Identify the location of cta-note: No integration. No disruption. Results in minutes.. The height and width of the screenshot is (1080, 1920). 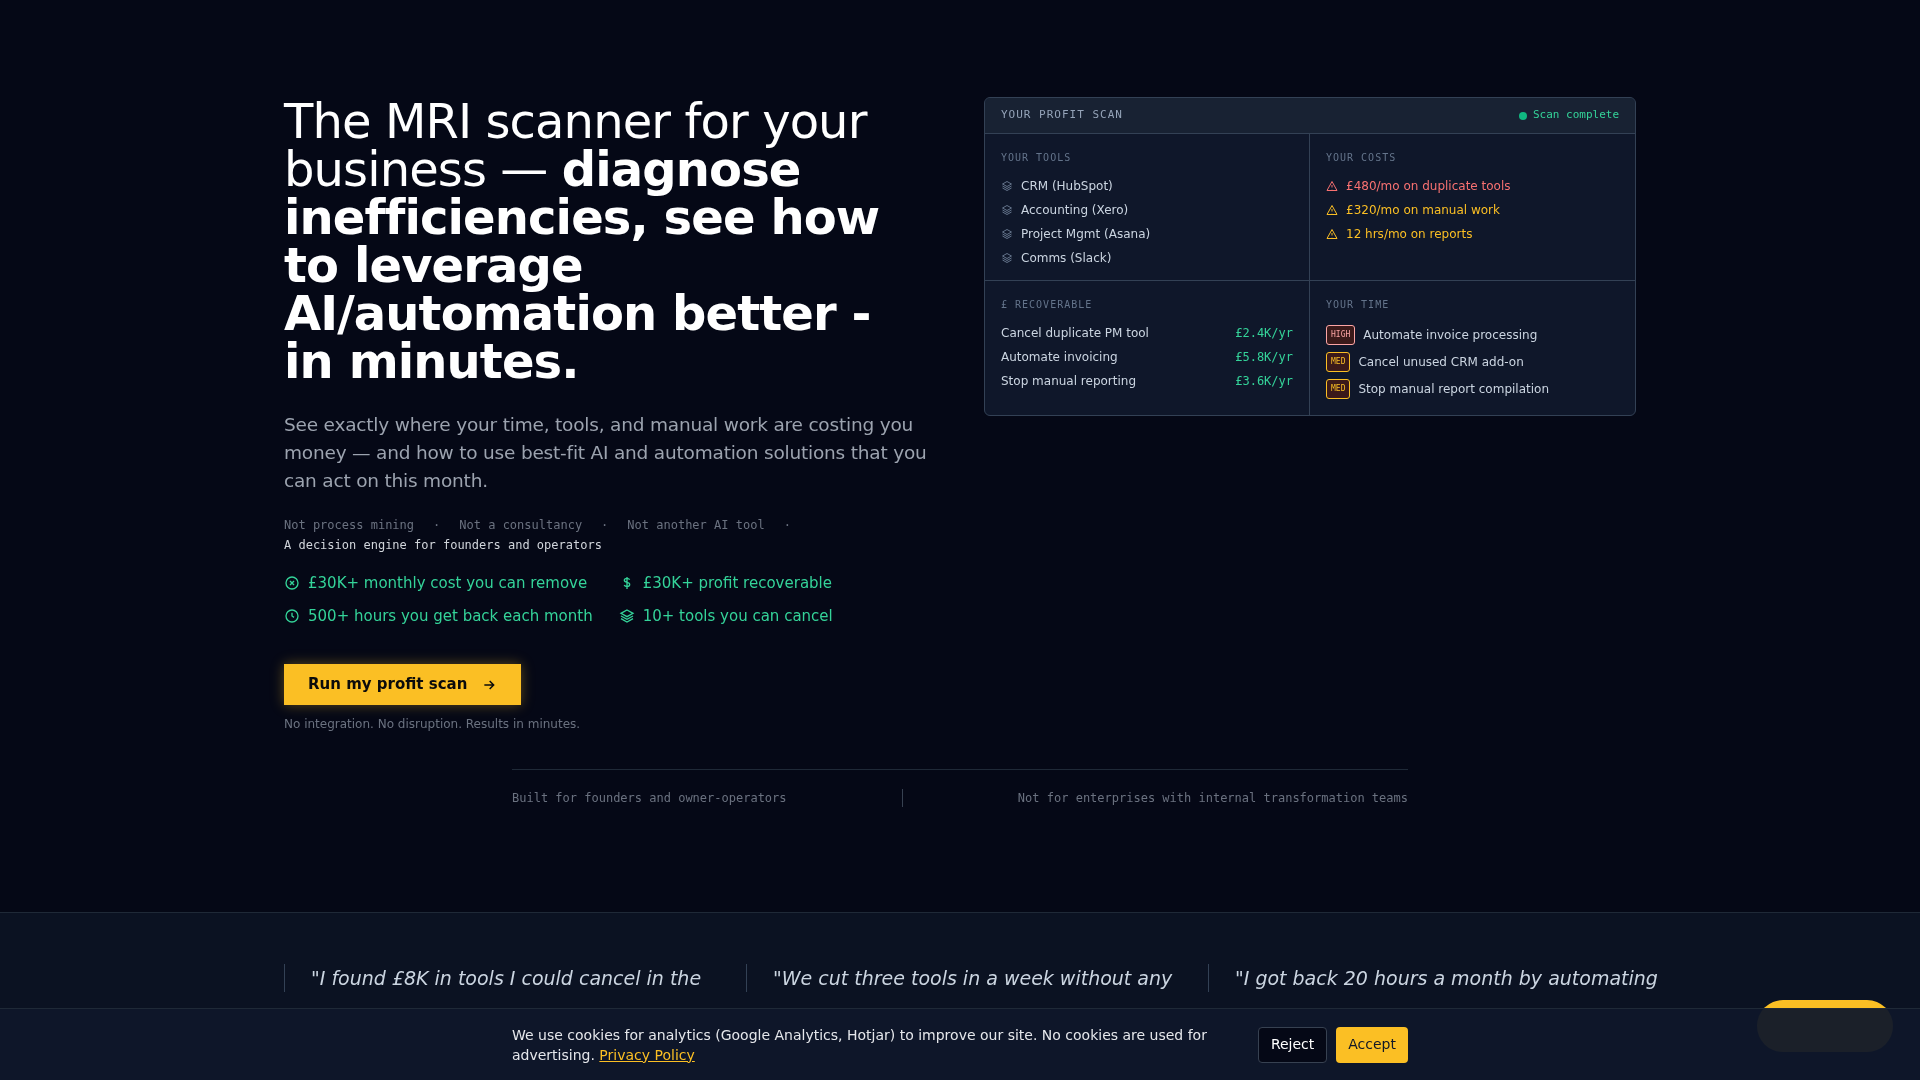
(433, 724).